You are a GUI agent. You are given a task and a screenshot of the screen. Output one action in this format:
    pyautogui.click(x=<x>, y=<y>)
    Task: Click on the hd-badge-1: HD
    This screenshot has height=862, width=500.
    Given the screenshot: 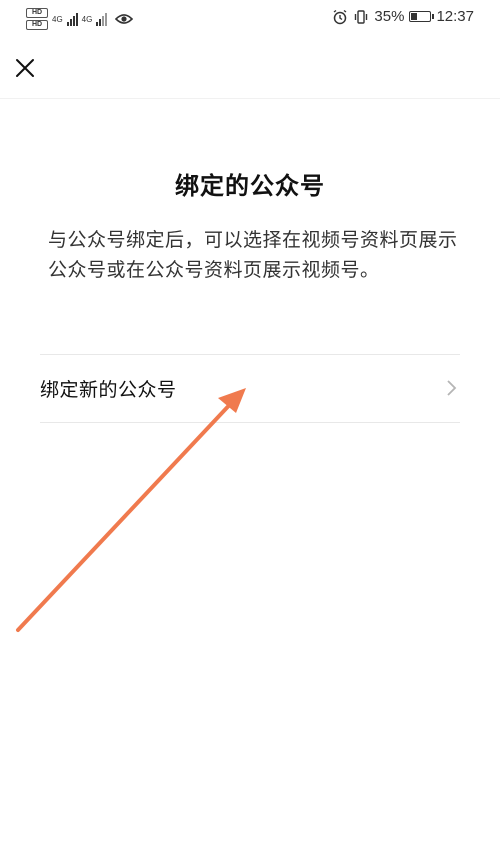 What is the action you would take?
    pyautogui.click(x=37, y=13)
    